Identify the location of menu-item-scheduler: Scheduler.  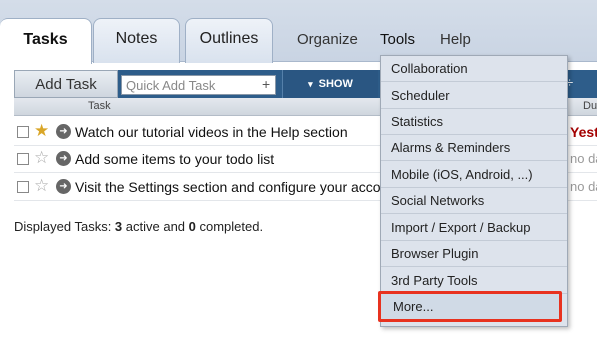
(474, 96).